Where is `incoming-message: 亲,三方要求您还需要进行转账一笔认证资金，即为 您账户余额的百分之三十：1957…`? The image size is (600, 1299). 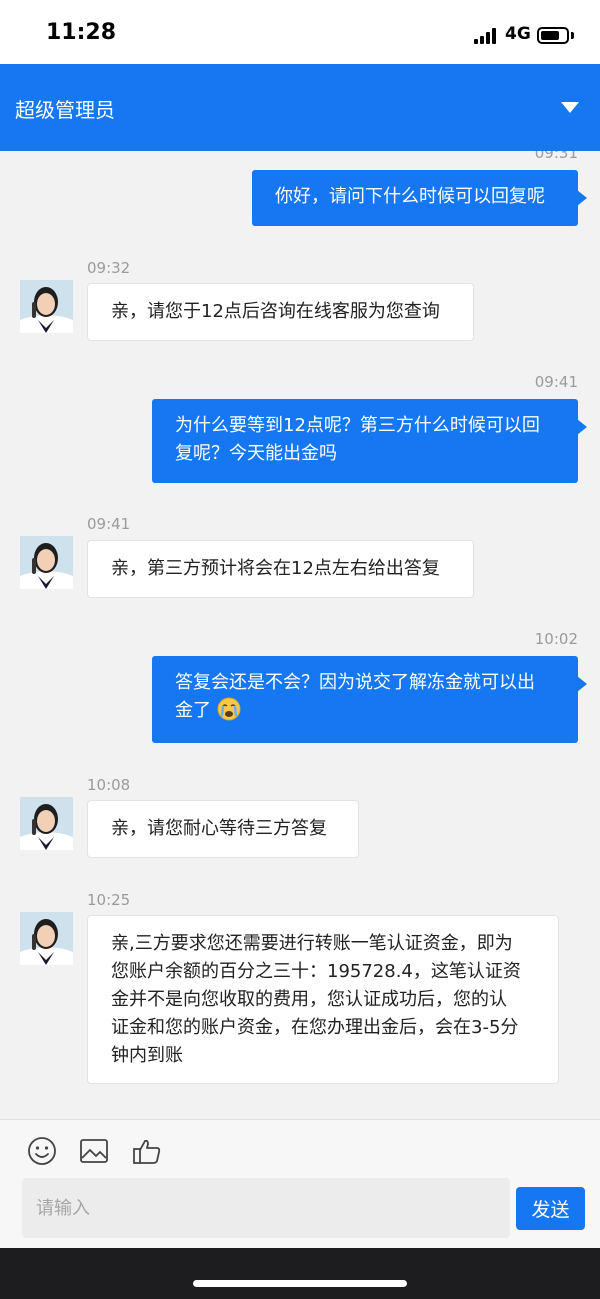
incoming-message: 亲,三方要求您还需要进行转账一笔认证资金，即为 您账户余额的百分之三十：1957… is located at coordinates (323, 999).